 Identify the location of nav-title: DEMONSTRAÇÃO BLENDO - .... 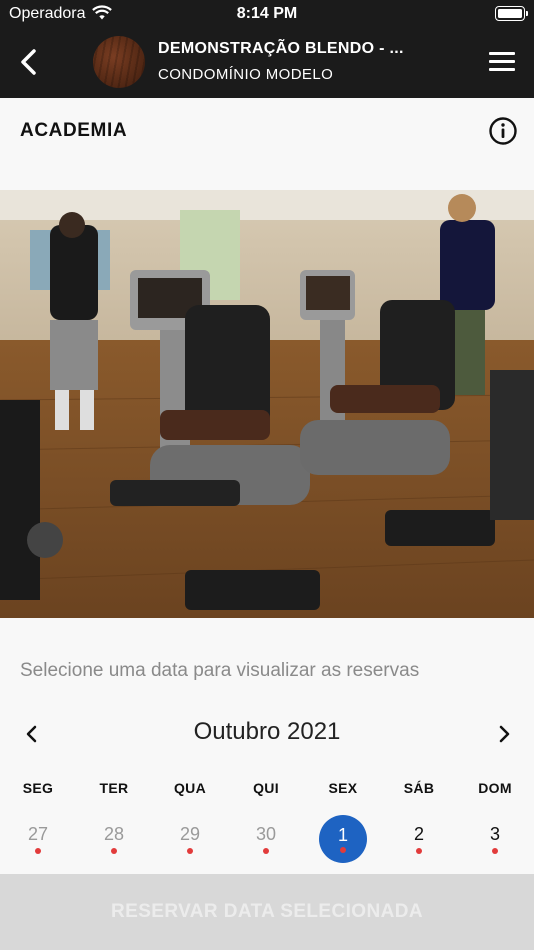
(281, 48).